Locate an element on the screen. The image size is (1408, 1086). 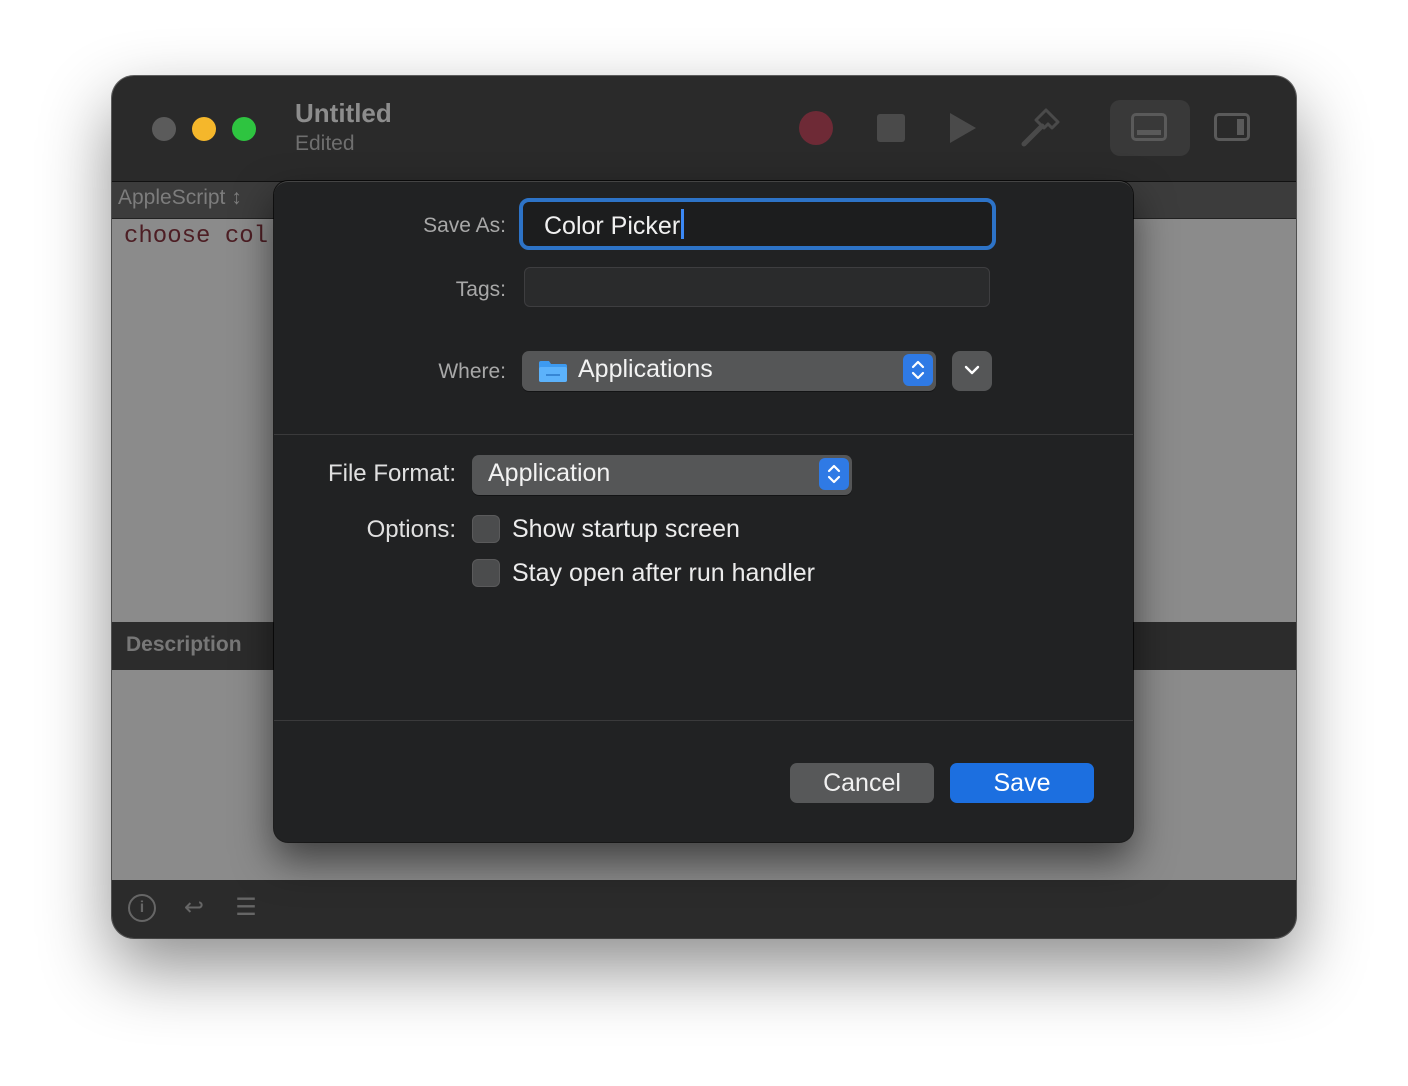
status-bar: i ↩ ☰ is located at coordinates (704, 909).